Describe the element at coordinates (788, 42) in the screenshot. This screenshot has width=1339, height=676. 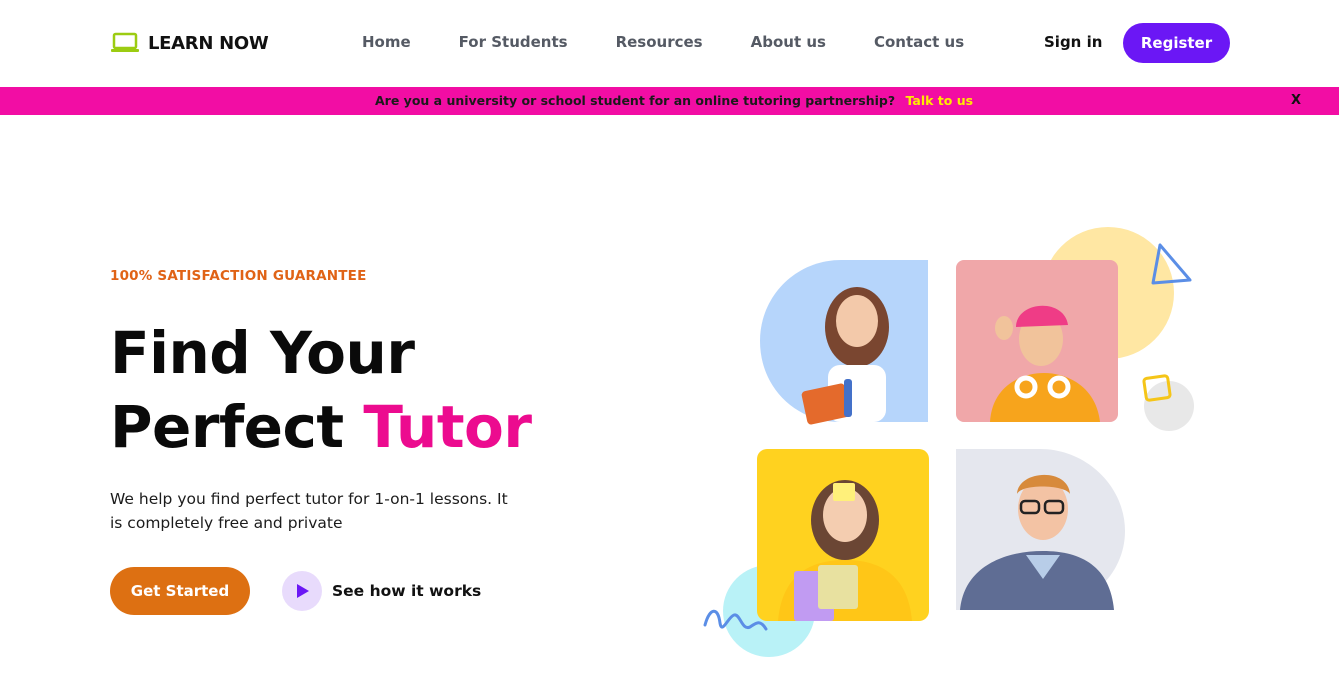
I see `nav-about-us: About us` at that location.